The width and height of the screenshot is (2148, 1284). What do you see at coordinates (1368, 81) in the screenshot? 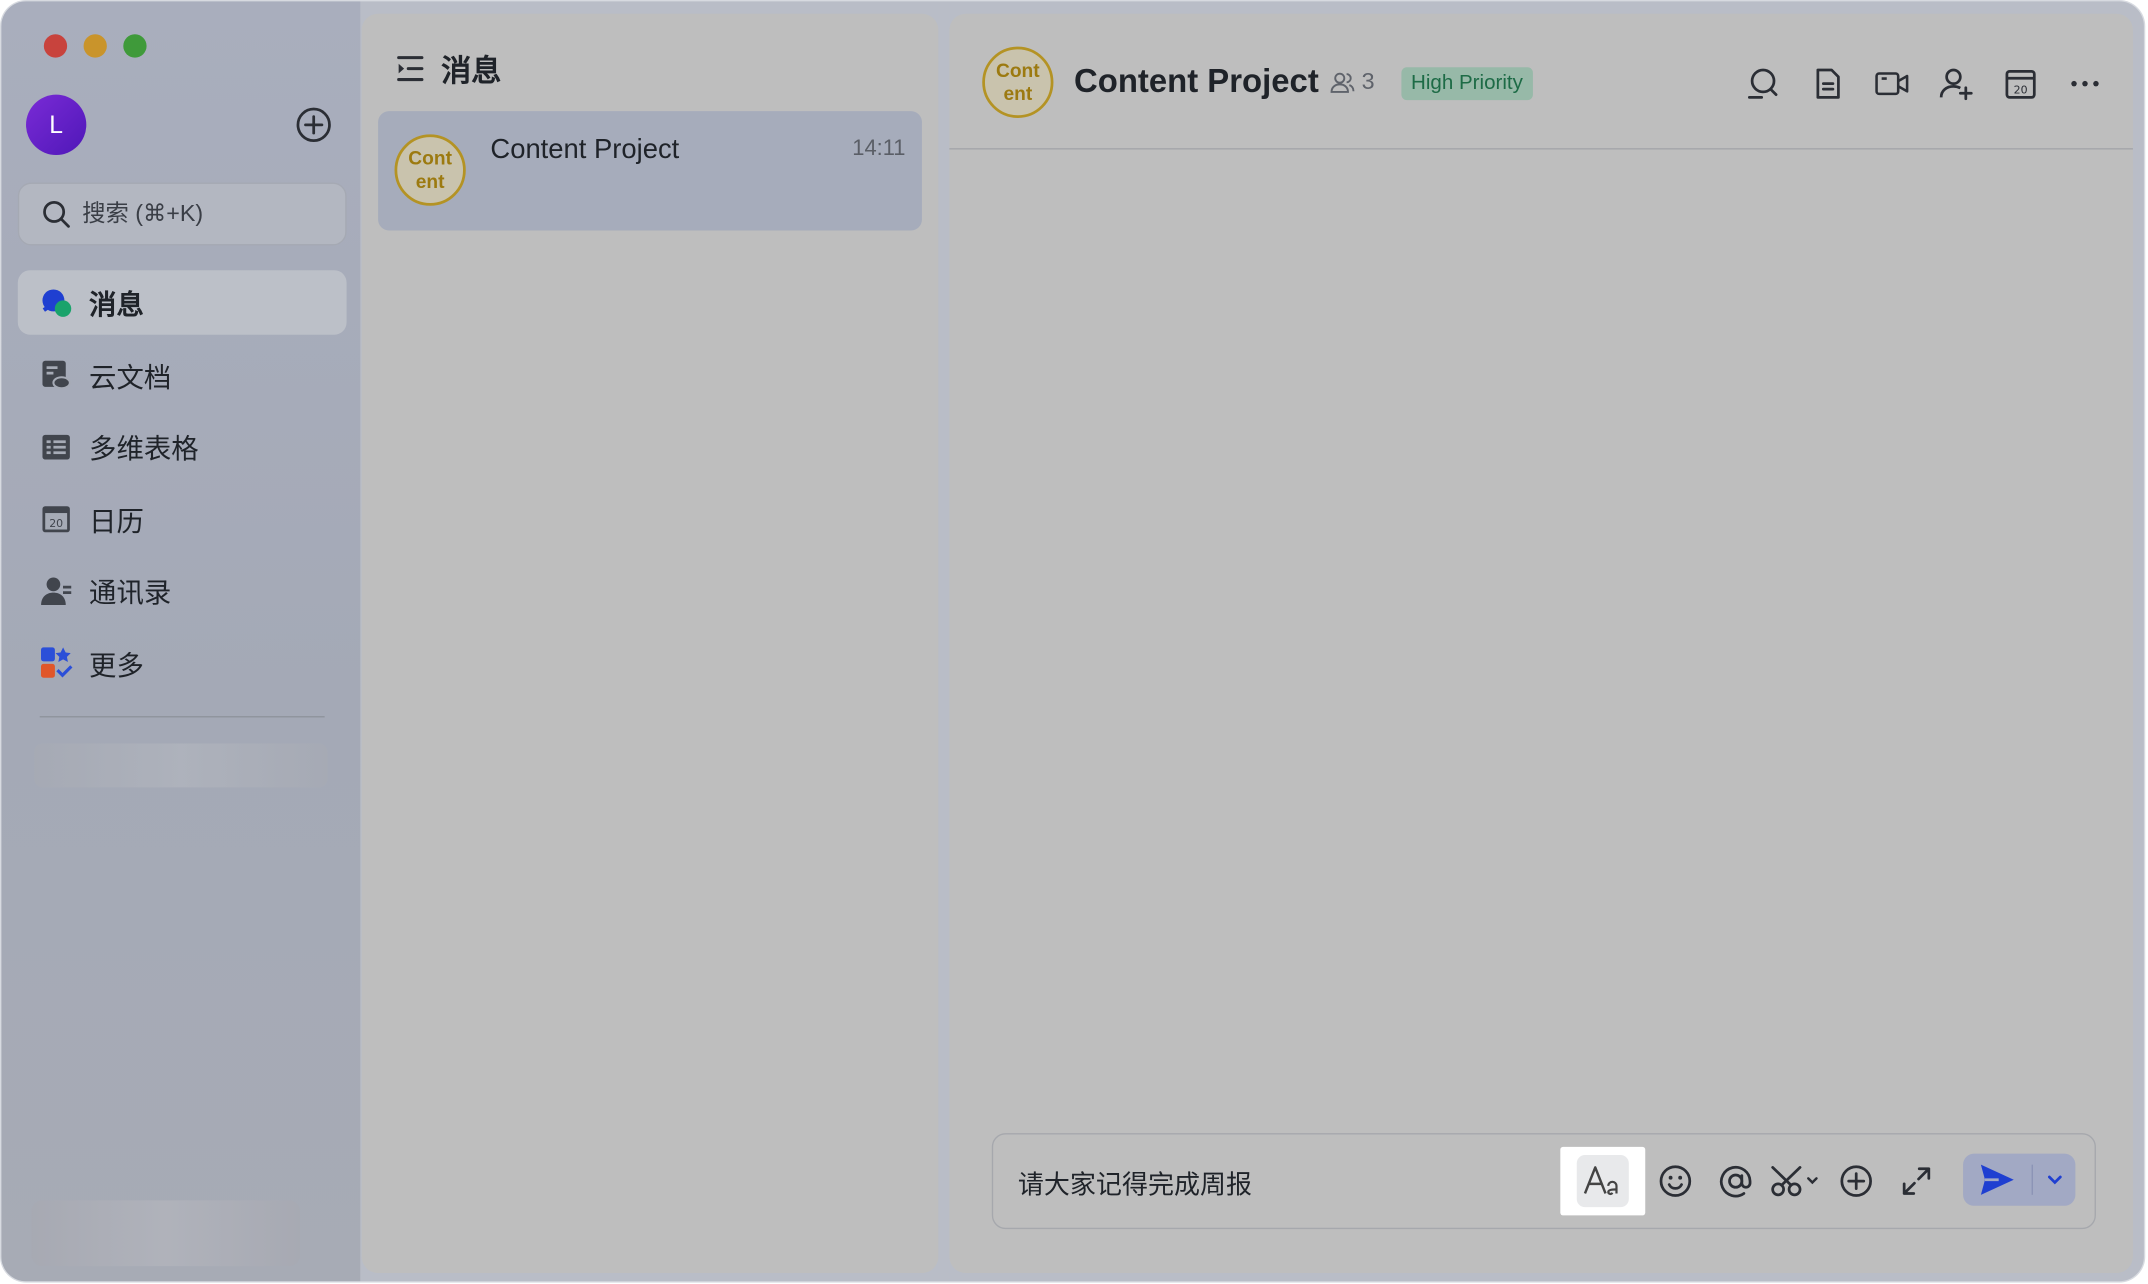
I see `member-count-value: 3` at bounding box center [1368, 81].